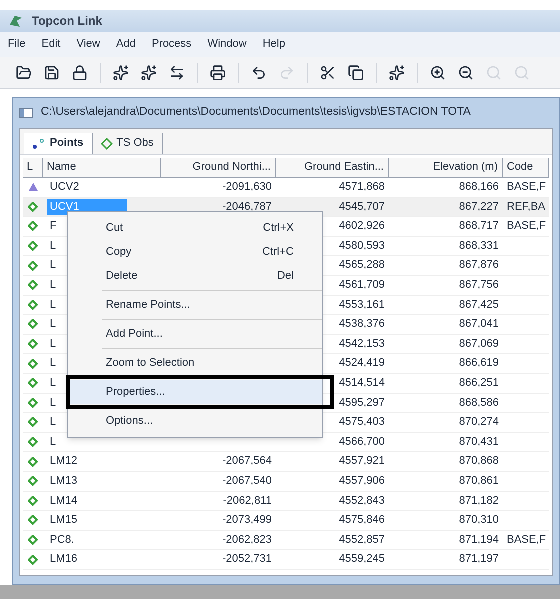 The height and width of the screenshot is (599, 560). What do you see at coordinates (362, 226) in the screenshot?
I see `easting-cell: 4602,926` at bounding box center [362, 226].